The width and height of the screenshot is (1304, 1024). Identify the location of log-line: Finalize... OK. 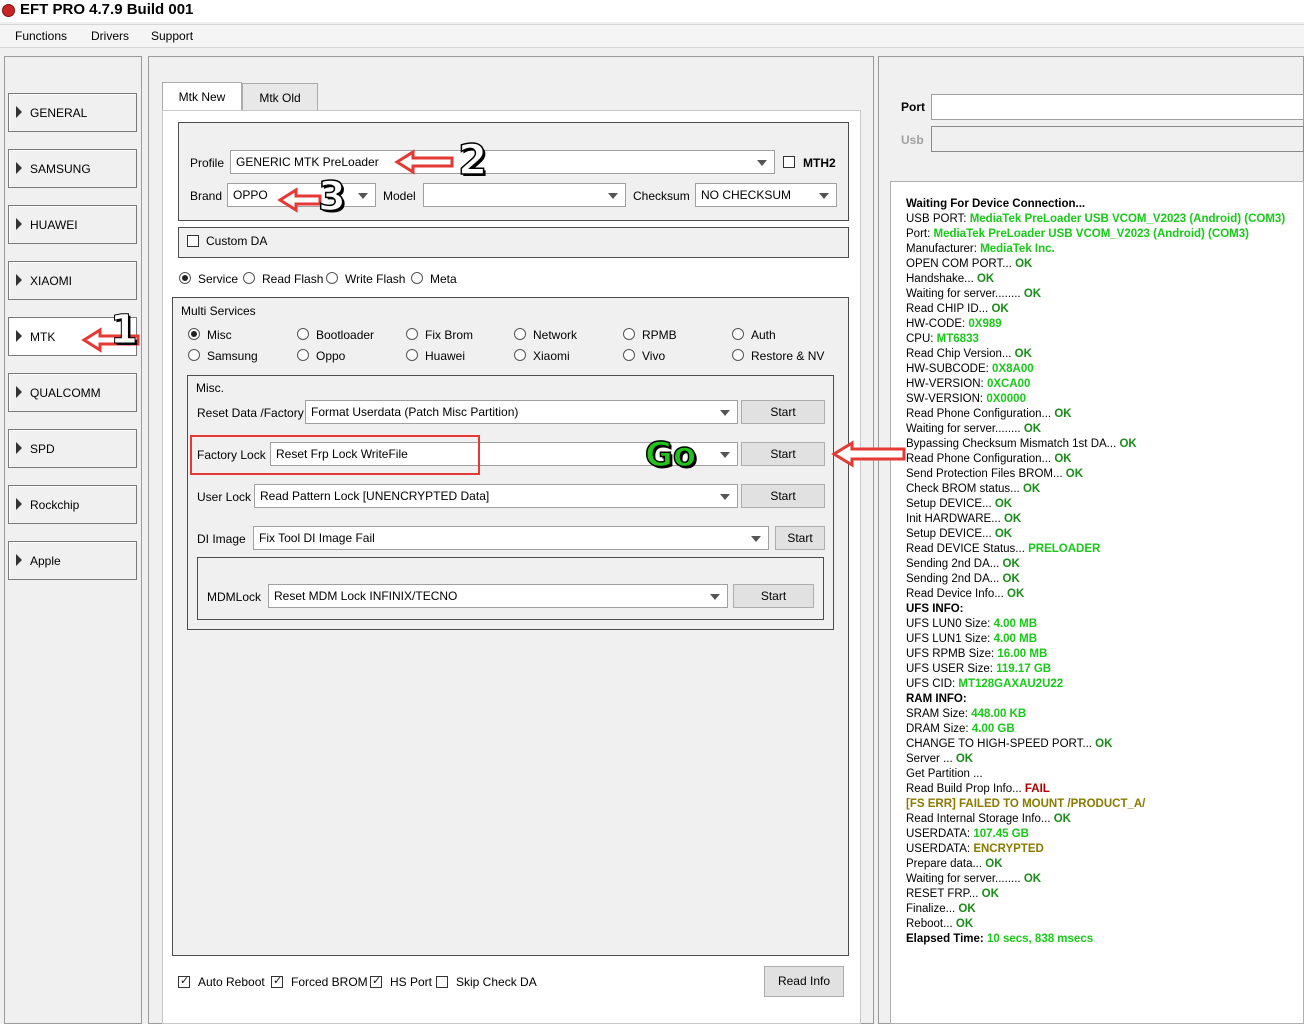
(941, 909).